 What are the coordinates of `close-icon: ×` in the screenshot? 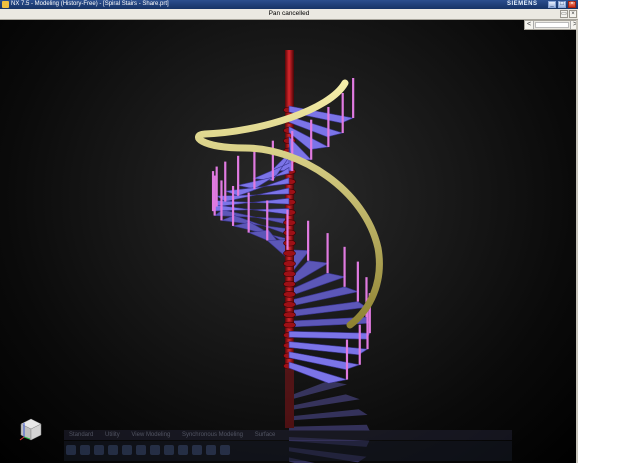 It's located at (573, 14).